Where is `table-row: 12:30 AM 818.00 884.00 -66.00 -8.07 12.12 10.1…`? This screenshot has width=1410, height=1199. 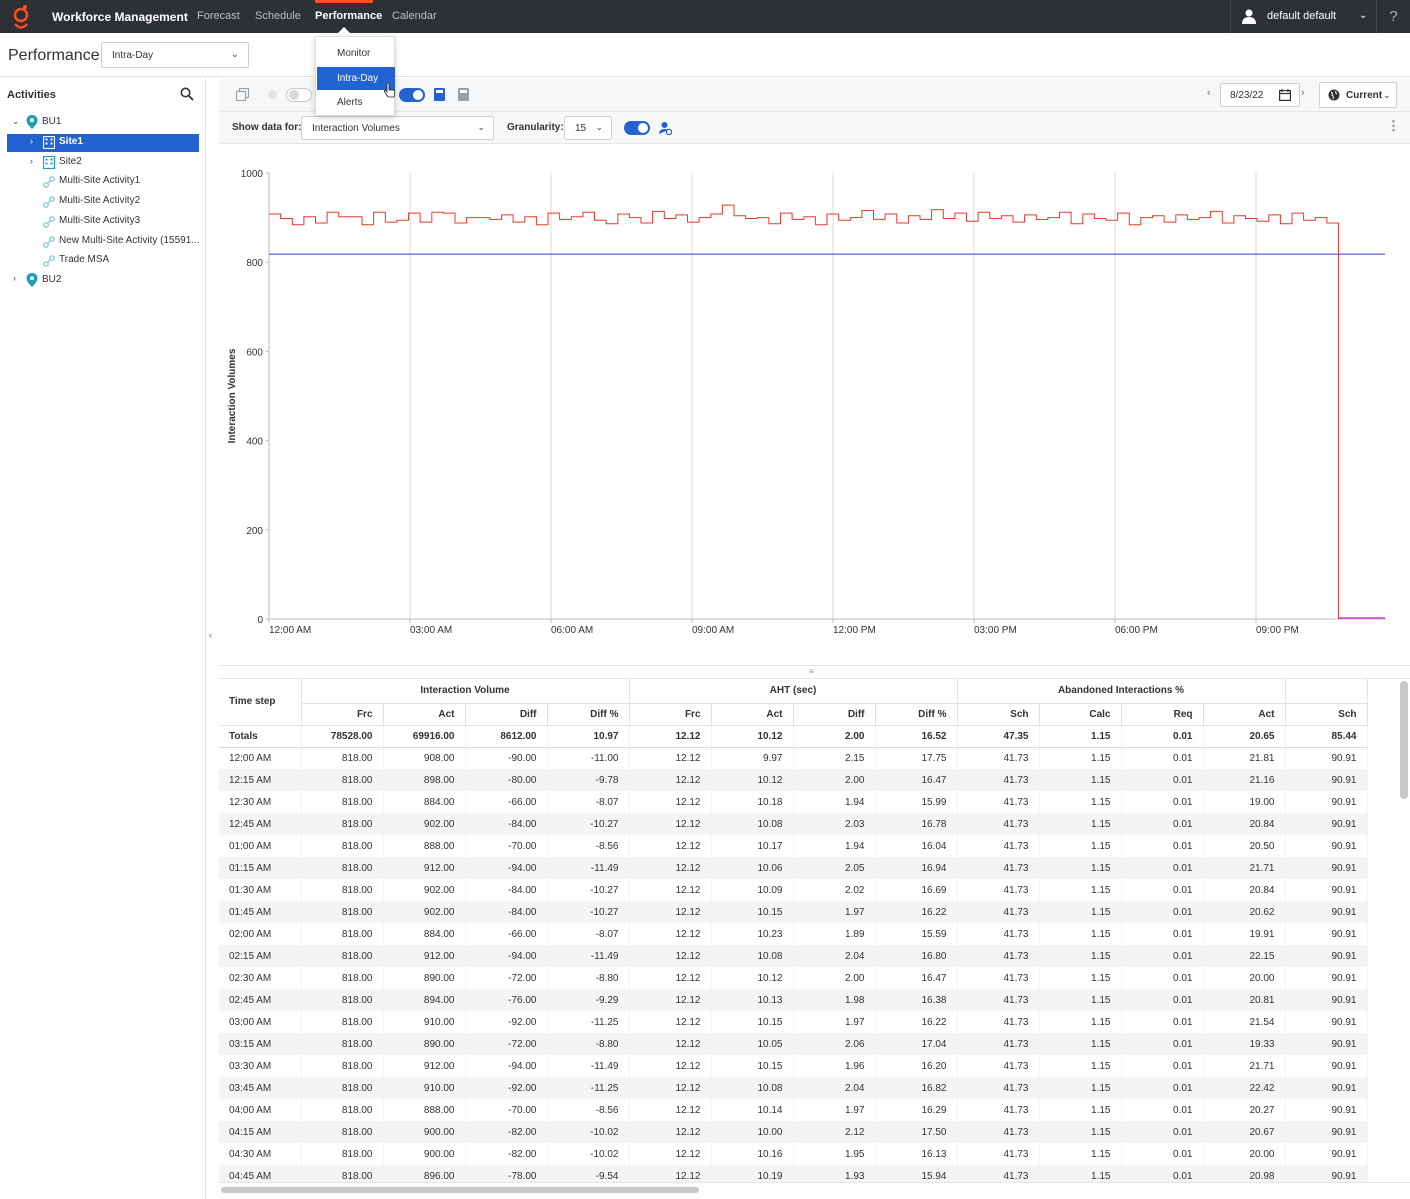 table-row: 12:30 AM 818.00 884.00 -66.00 -8.07 12.12 10.1… is located at coordinates (793, 802).